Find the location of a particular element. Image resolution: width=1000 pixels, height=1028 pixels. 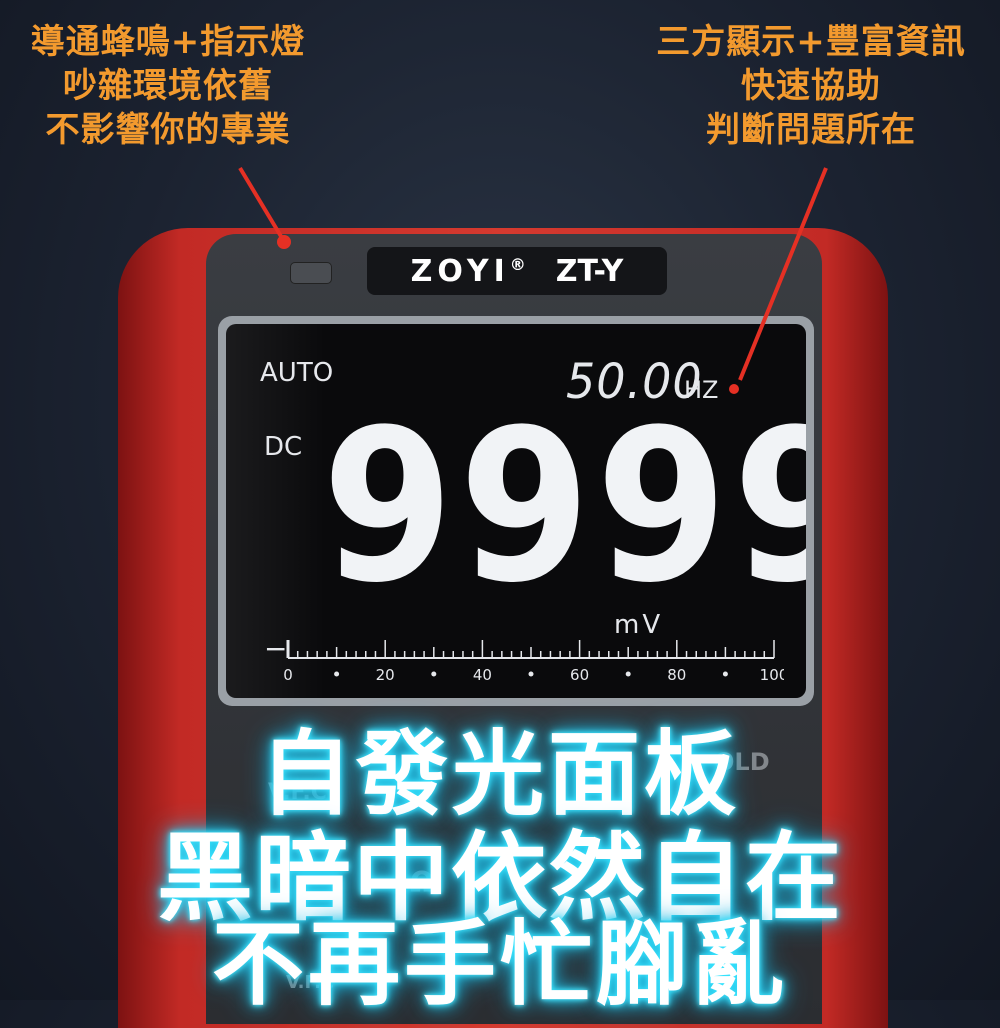

left-pointer-dot is located at coordinates (284, 242).